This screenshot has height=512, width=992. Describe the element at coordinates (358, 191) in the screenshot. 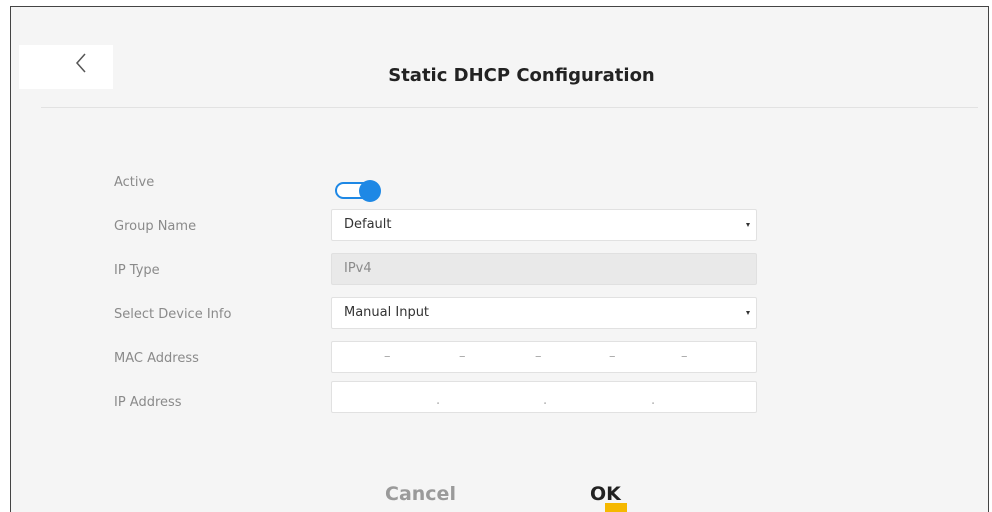

I see `active-toggle` at that location.